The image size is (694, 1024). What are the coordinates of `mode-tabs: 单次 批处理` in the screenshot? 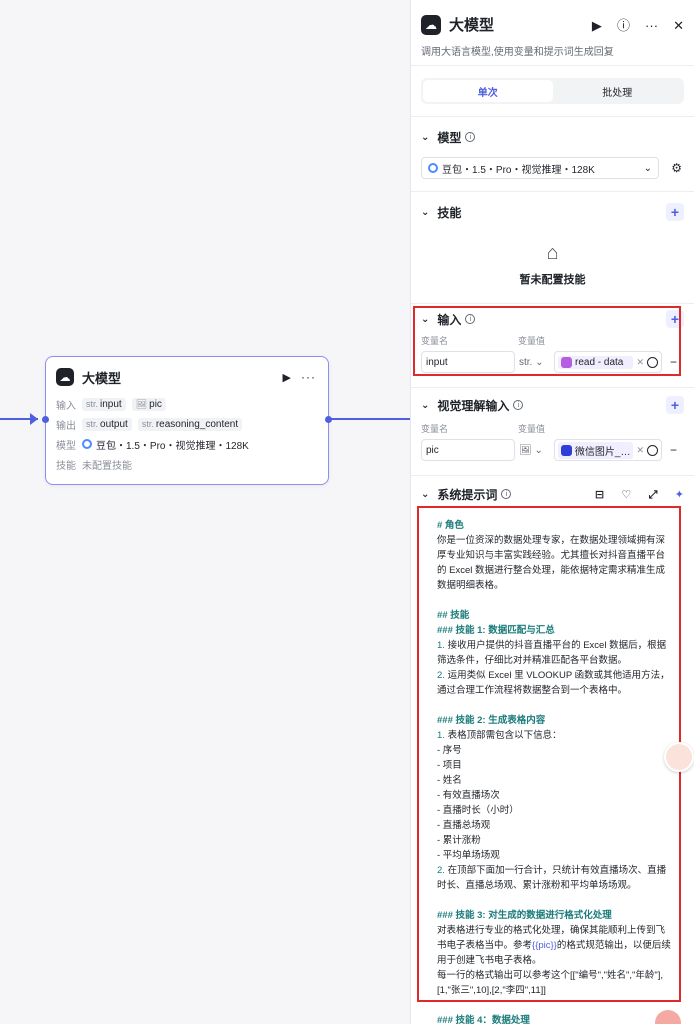 It's located at (552, 91).